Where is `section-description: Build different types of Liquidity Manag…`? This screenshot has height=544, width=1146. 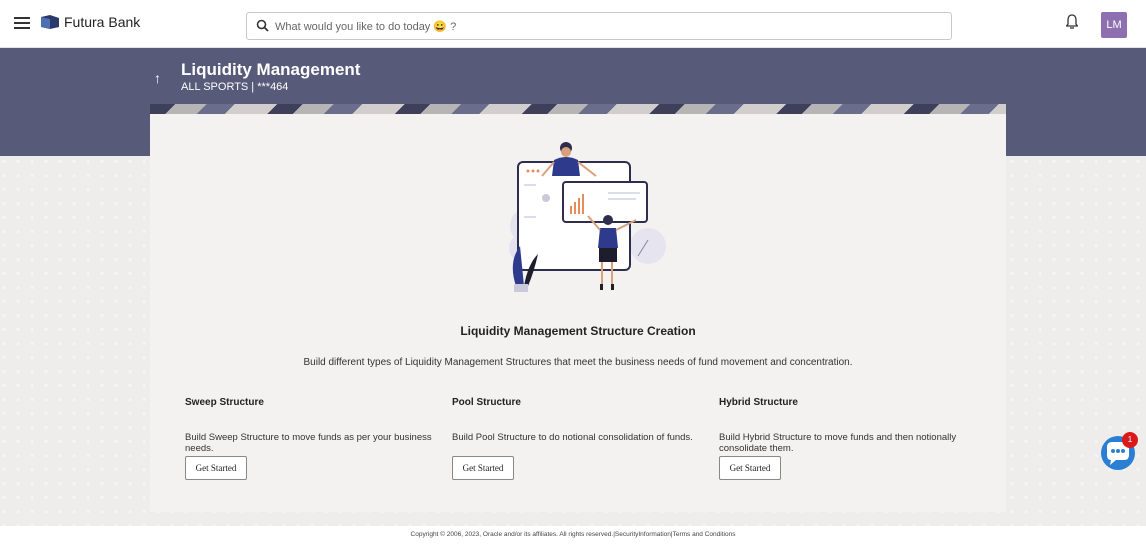 section-description: Build different types of Liquidity Manag… is located at coordinates (578, 362).